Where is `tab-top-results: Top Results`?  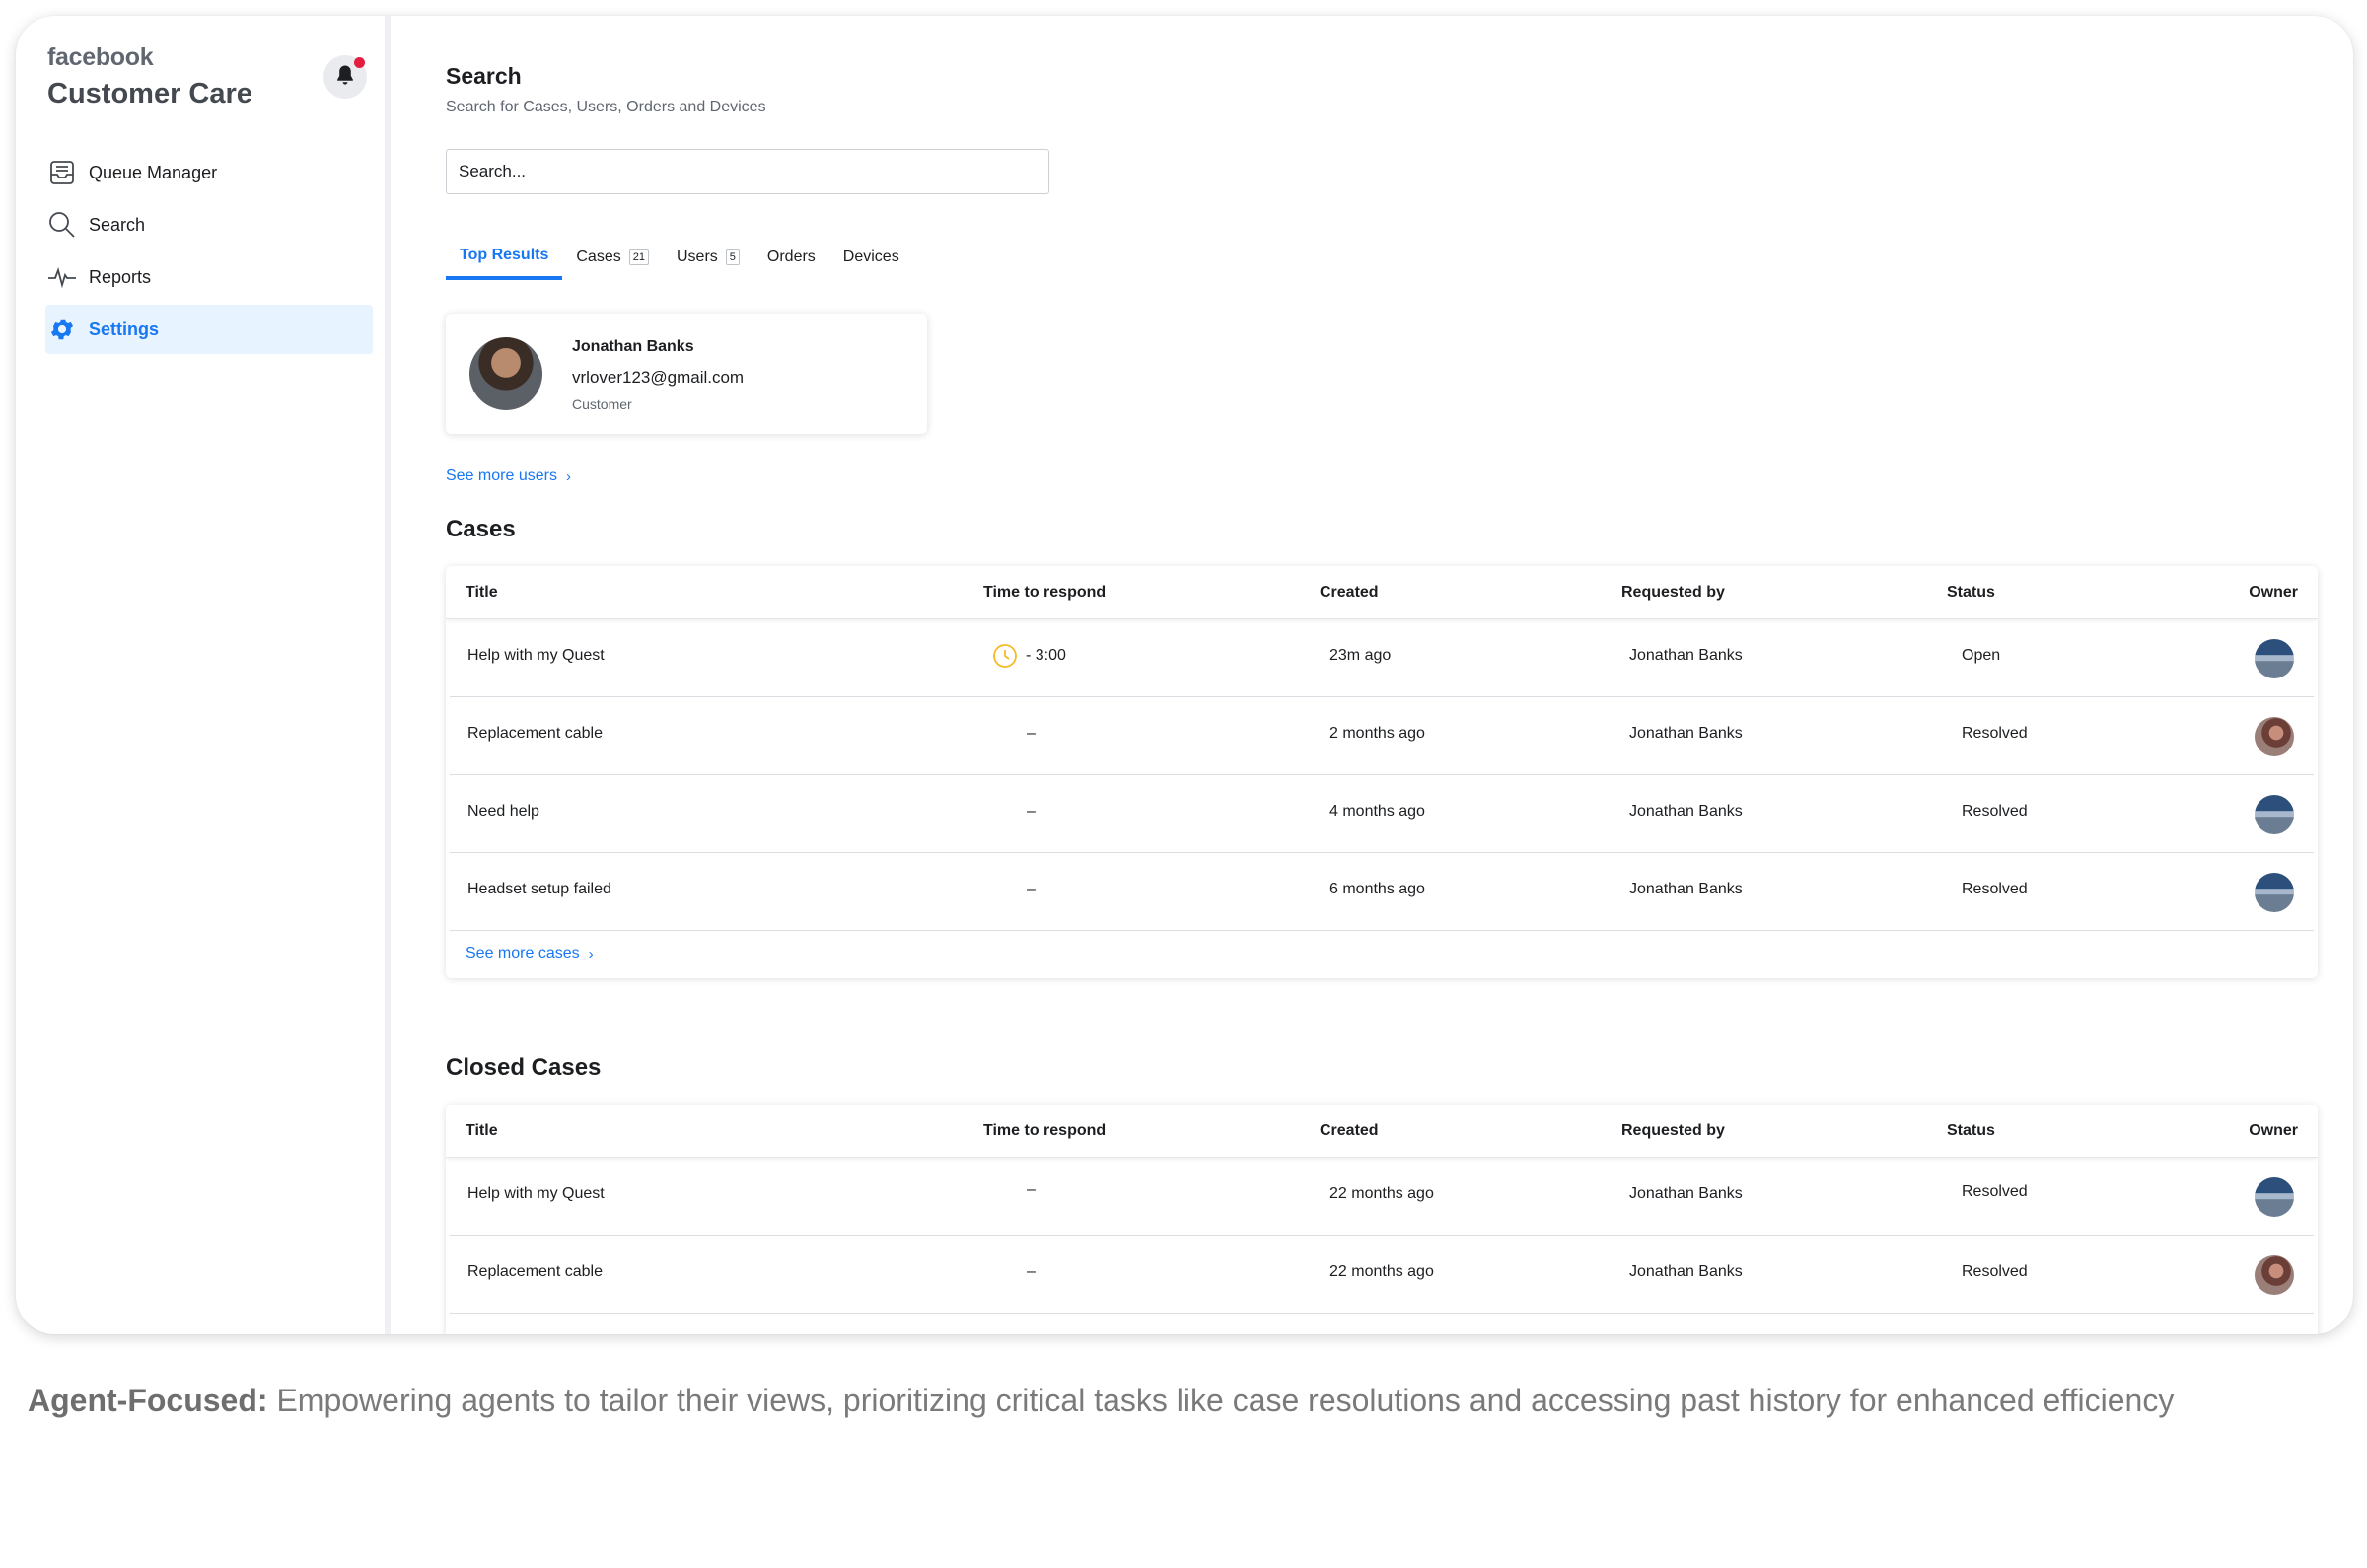
tab-top-results: Top Results is located at coordinates (504, 257).